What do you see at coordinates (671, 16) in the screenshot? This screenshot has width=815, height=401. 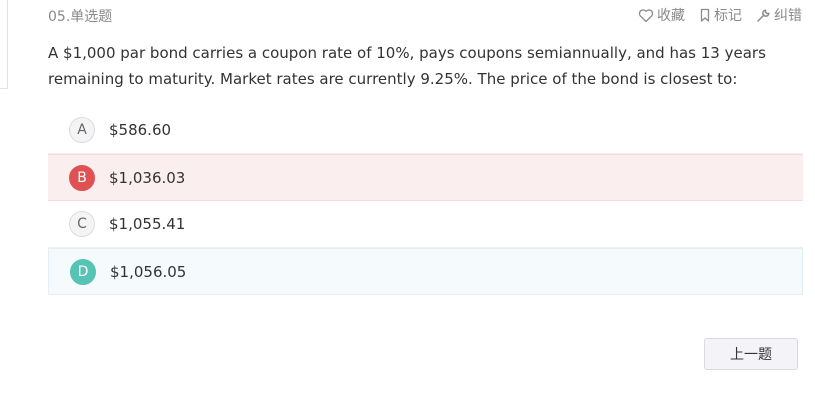 I see `favorite-label: 收藏` at bounding box center [671, 16].